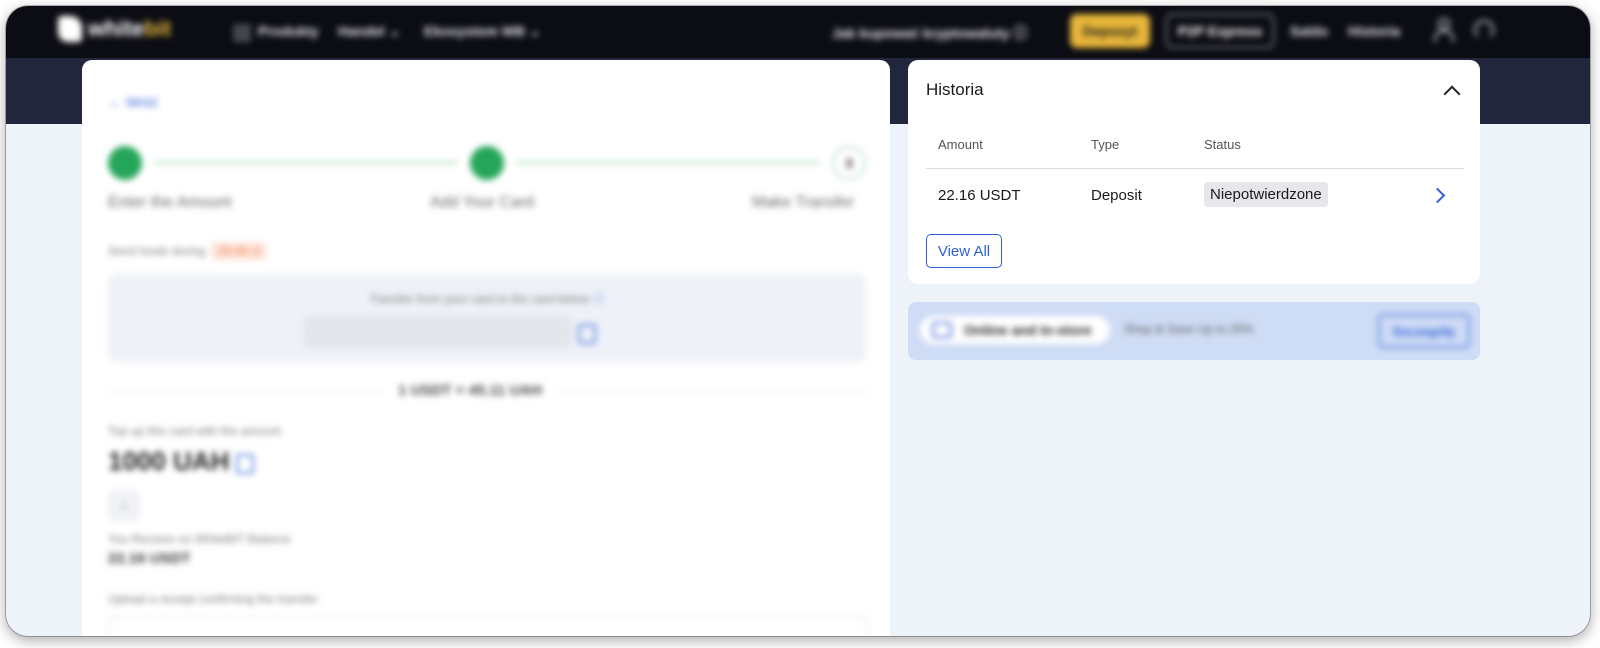 This screenshot has width=1600, height=648. I want to click on send-funds-row: Send funds during 29:49 ◷, so click(188, 251).